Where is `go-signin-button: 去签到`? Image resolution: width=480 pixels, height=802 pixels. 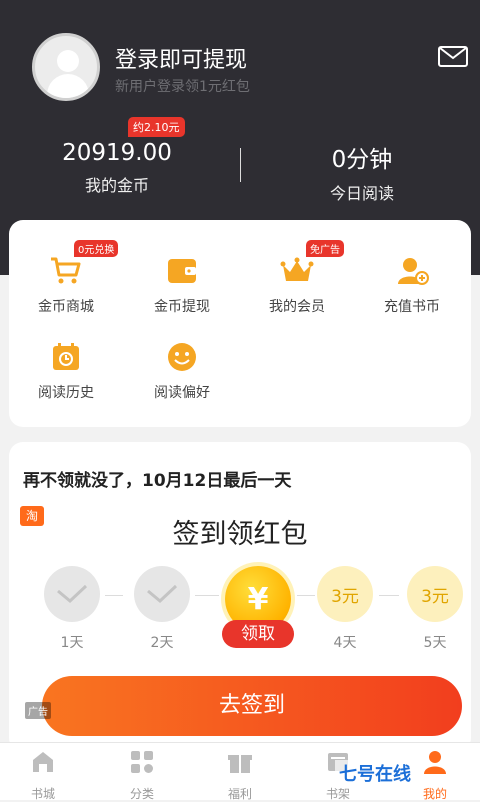 go-signin-button: 去签到 is located at coordinates (252, 706).